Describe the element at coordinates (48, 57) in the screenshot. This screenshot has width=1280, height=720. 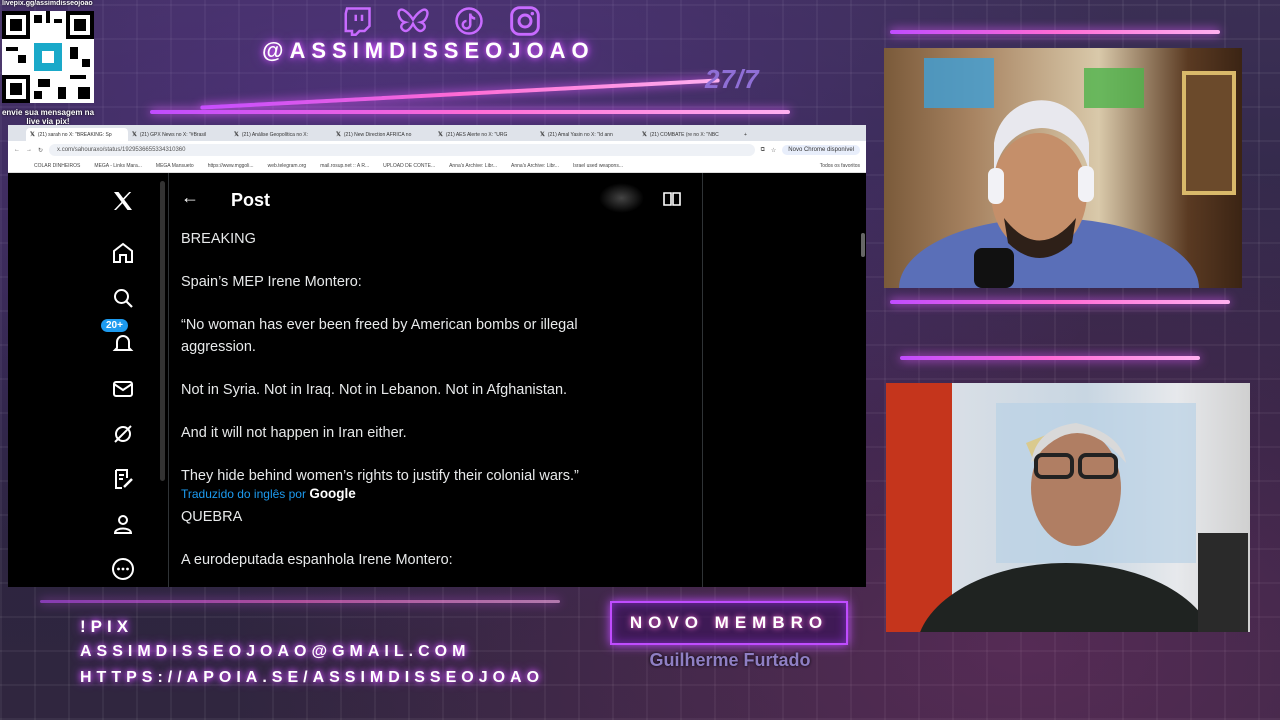
I see `qr-code` at that location.